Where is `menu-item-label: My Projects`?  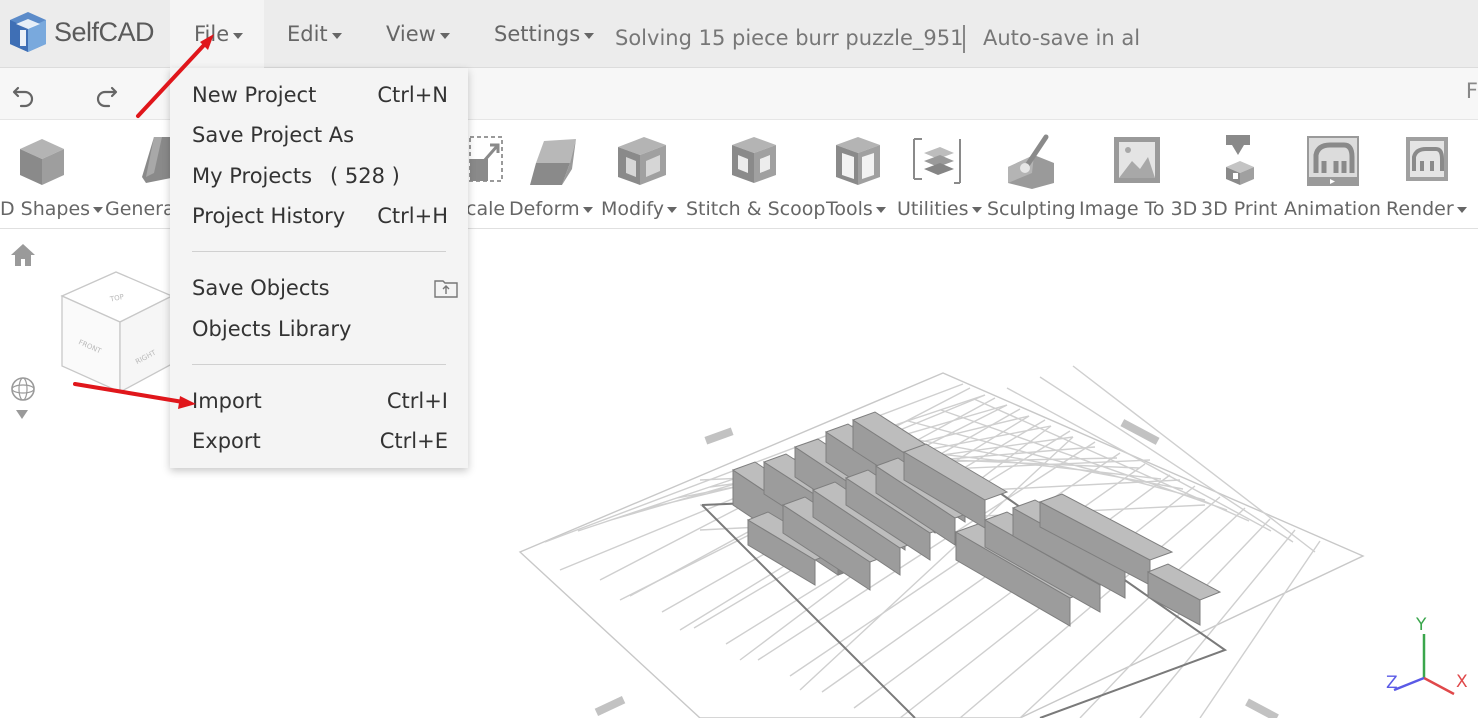 menu-item-label: My Projects is located at coordinates (252, 176).